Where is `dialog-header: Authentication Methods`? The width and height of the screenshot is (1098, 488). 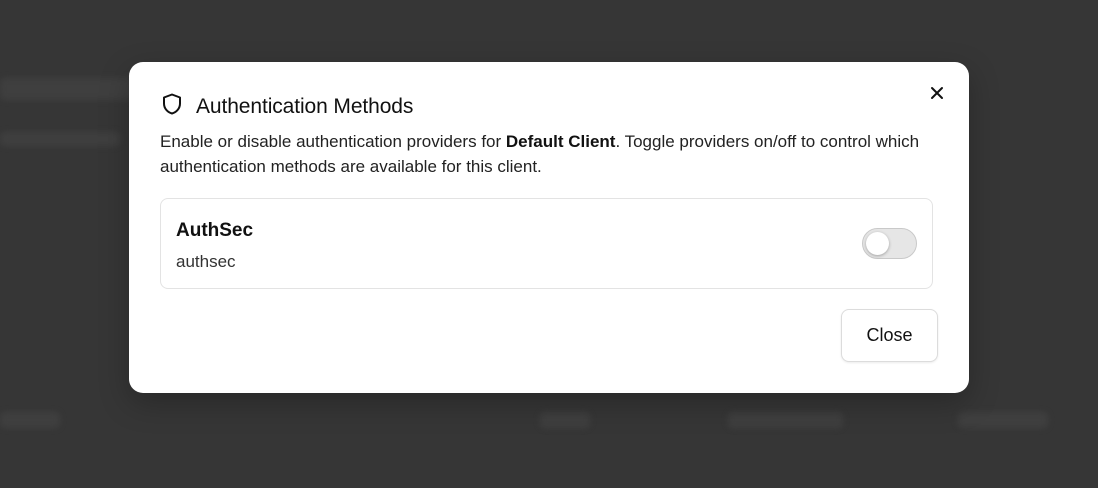
dialog-header: Authentication Methods is located at coordinates (286, 106).